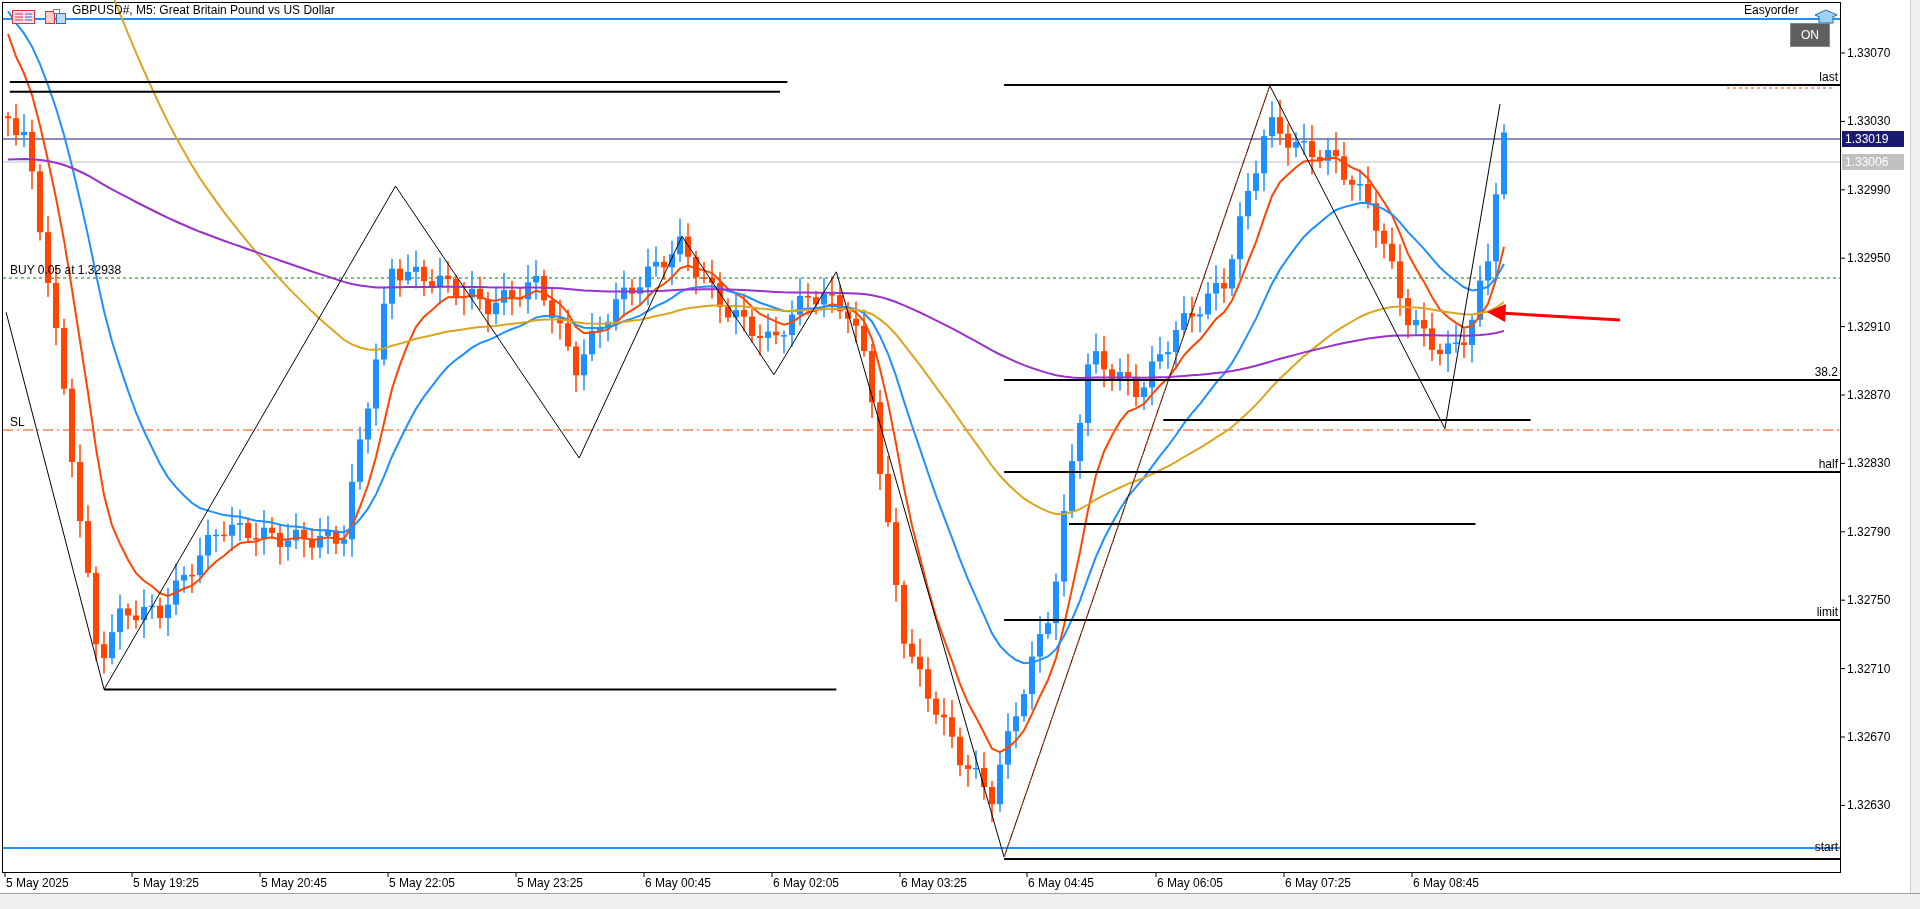  What do you see at coordinates (1869, 531) in the screenshot?
I see `price-tick-label: 1.32790` at bounding box center [1869, 531].